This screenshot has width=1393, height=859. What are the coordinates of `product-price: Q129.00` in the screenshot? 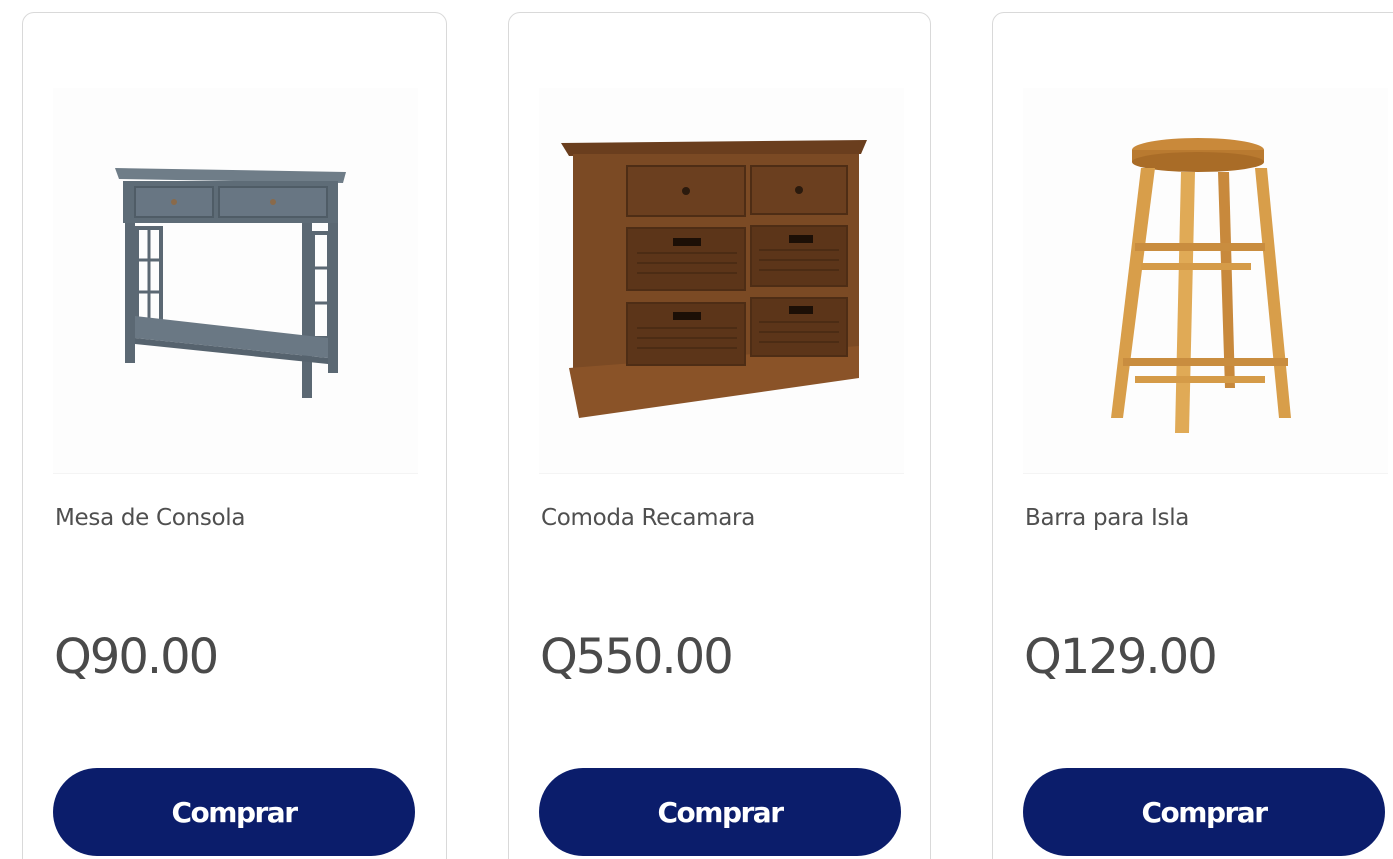 It's located at (1121, 657).